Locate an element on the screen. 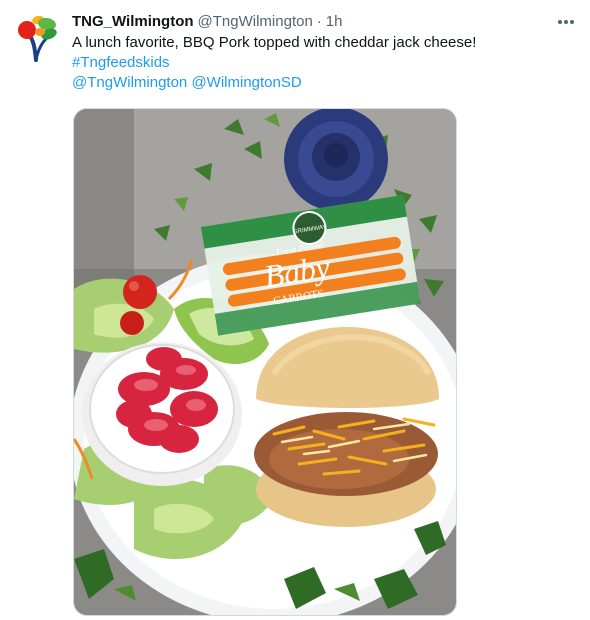 Image resolution: width=590 pixels, height=620 pixels. bbq-pork-sandwich is located at coordinates (346, 427).